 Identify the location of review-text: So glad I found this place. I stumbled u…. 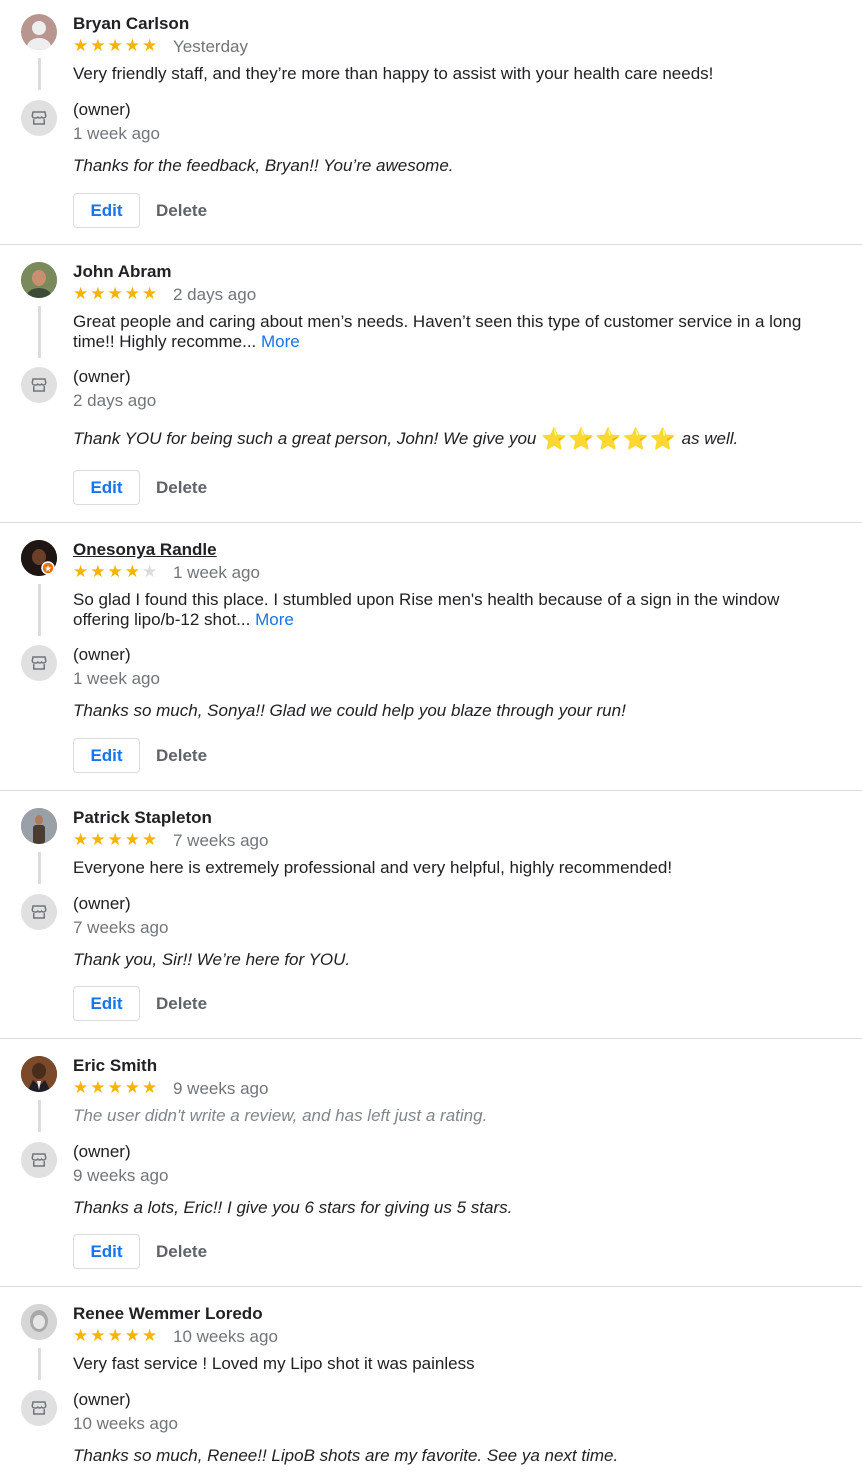
(426, 609).